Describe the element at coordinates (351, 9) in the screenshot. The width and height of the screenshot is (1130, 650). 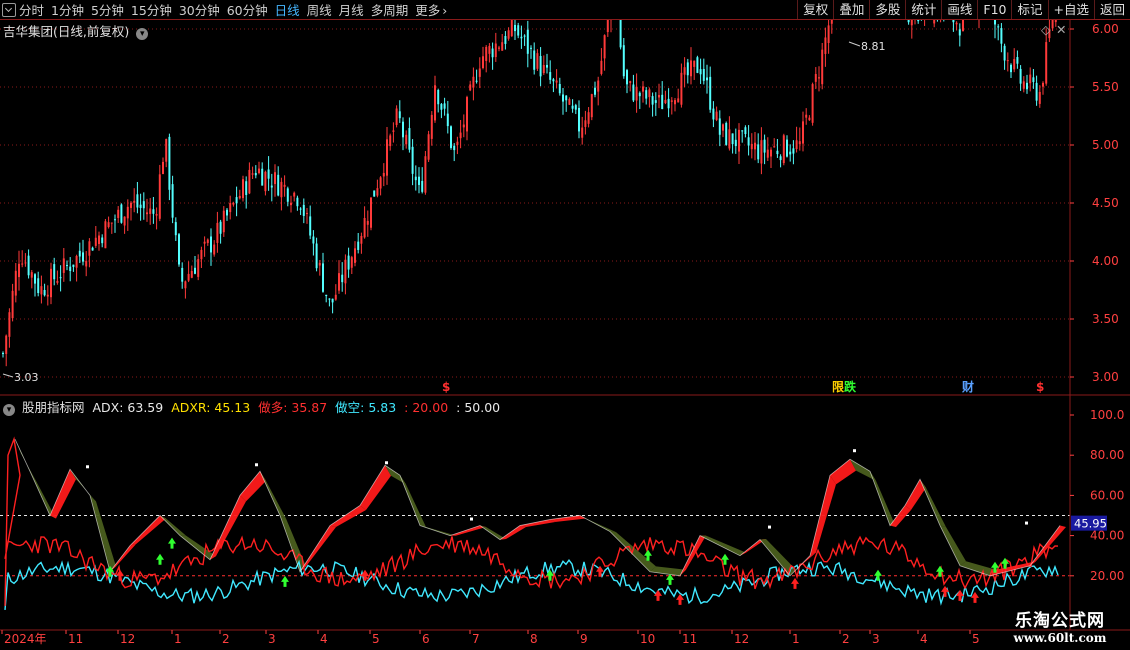
I see `tab-period-8: 月线` at that location.